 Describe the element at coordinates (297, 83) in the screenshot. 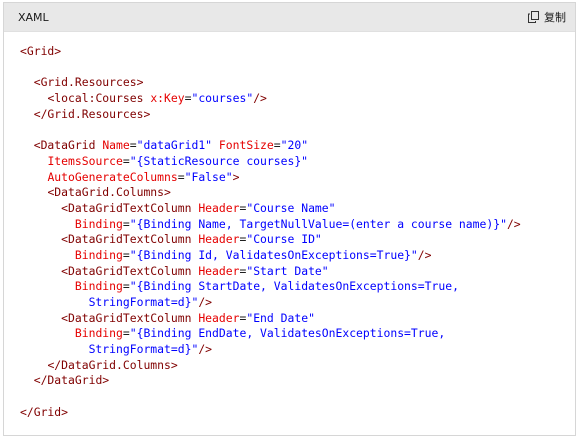

I see `code-line: <Grid.Resources>` at that location.